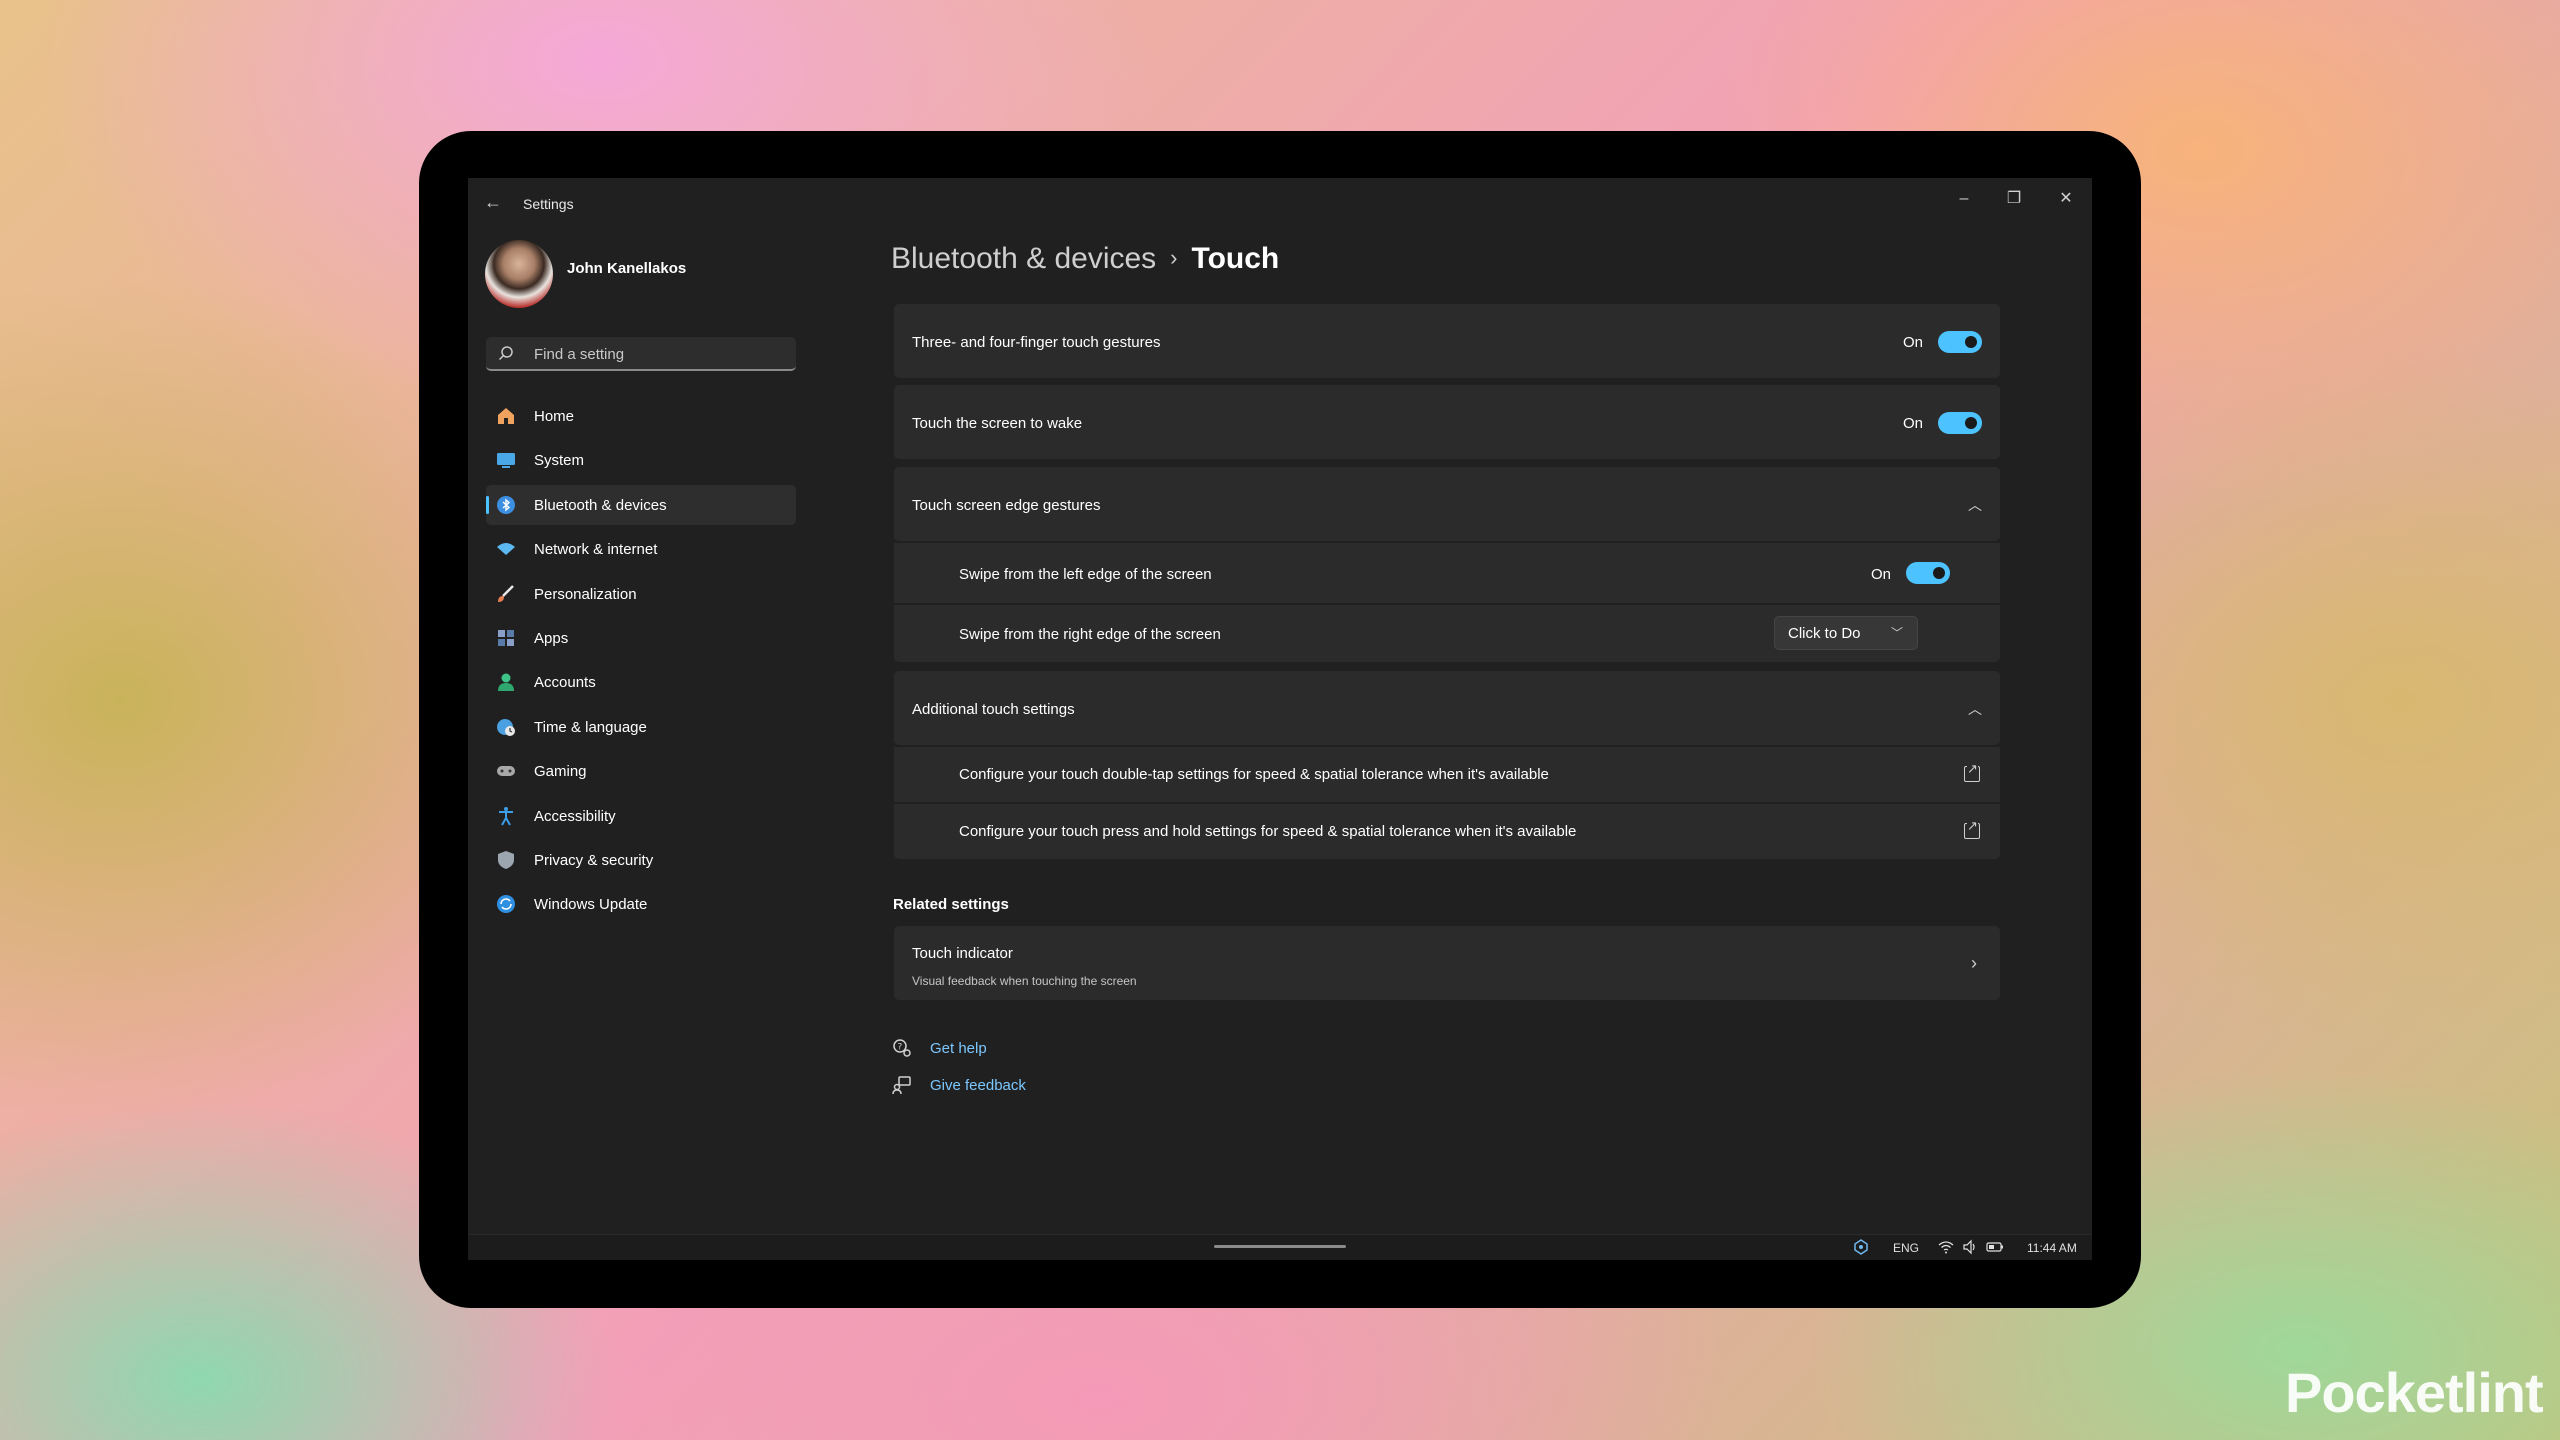 The height and width of the screenshot is (1440, 2560). What do you see at coordinates (1896, 633) in the screenshot?
I see `chevron-down-icon: ﹀` at bounding box center [1896, 633].